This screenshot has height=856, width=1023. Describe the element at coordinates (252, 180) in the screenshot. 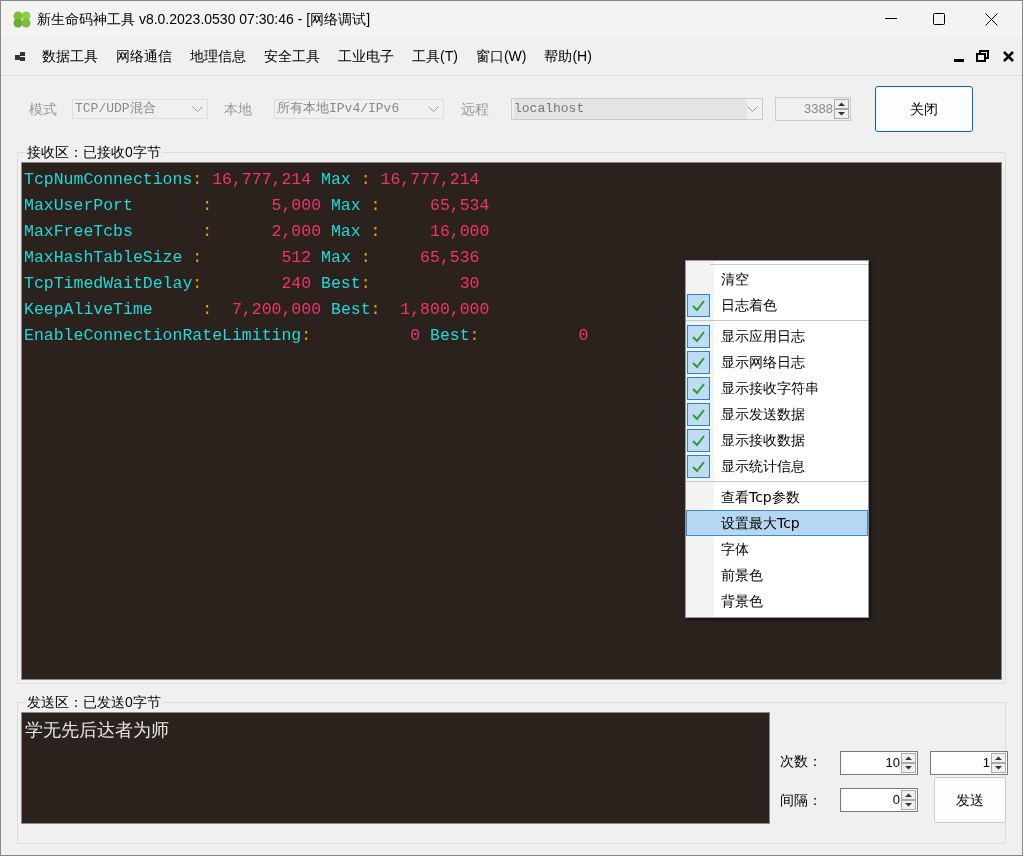

I see `log-line: TcpNumConnections: 16,777,214 Max : 16,777,214` at that location.